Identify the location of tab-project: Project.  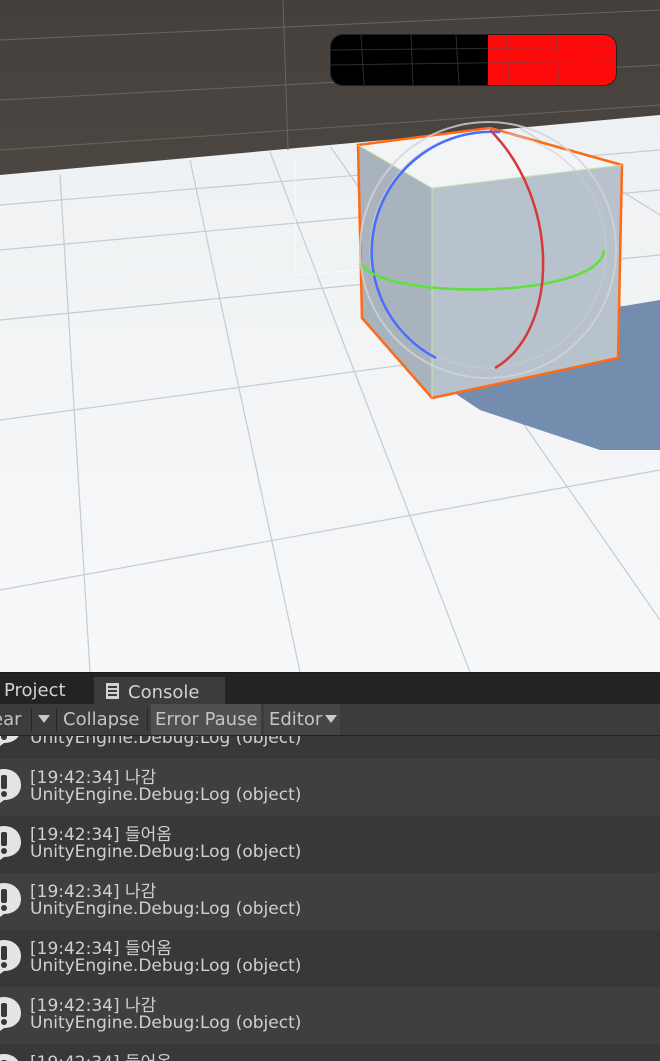
(45, 691).